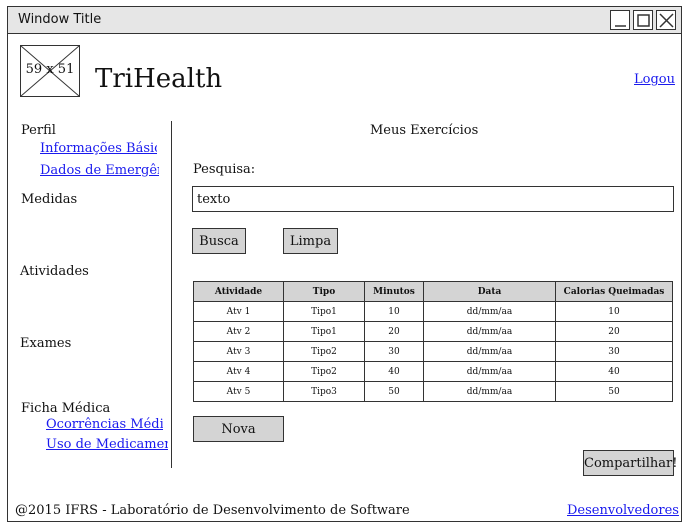 The image size is (690, 525). I want to click on sidebar-divider, so click(171, 294).